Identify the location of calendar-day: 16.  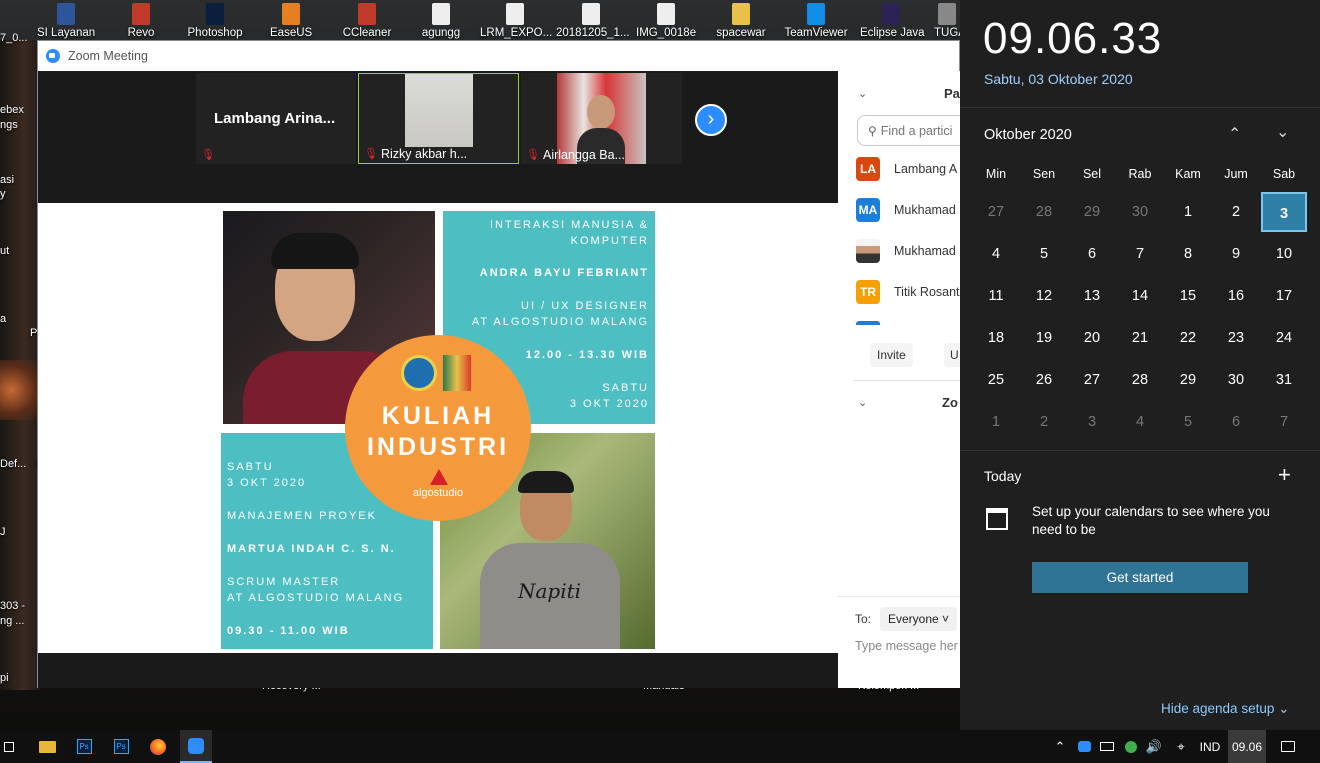
(1236, 296).